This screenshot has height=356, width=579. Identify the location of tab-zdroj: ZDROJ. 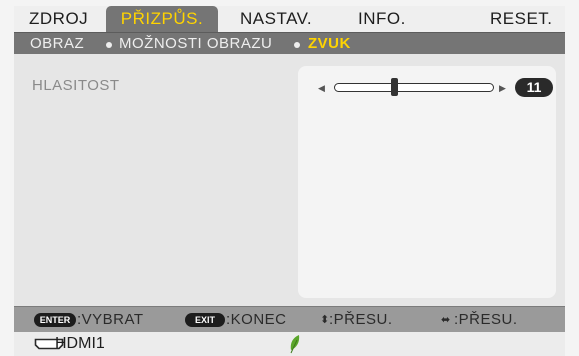
(58, 19).